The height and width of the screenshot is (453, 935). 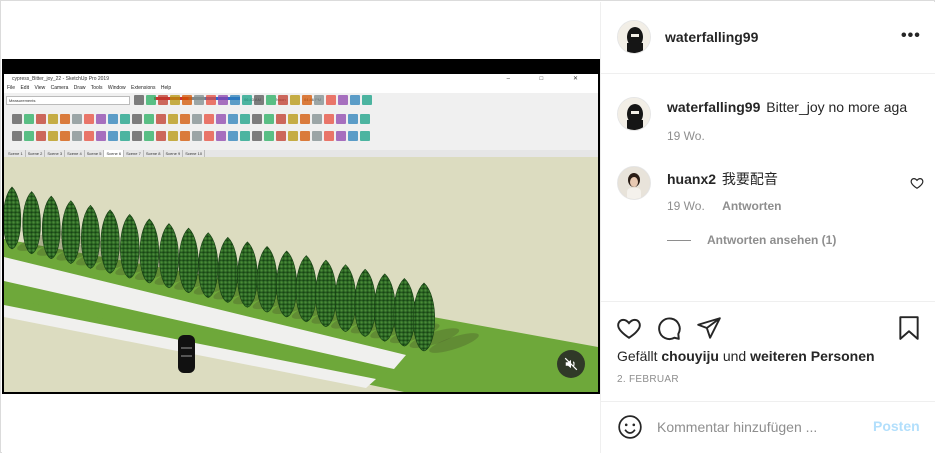 What do you see at coordinates (630, 427) in the screenshot?
I see `emoji-smiley-icon` at bounding box center [630, 427].